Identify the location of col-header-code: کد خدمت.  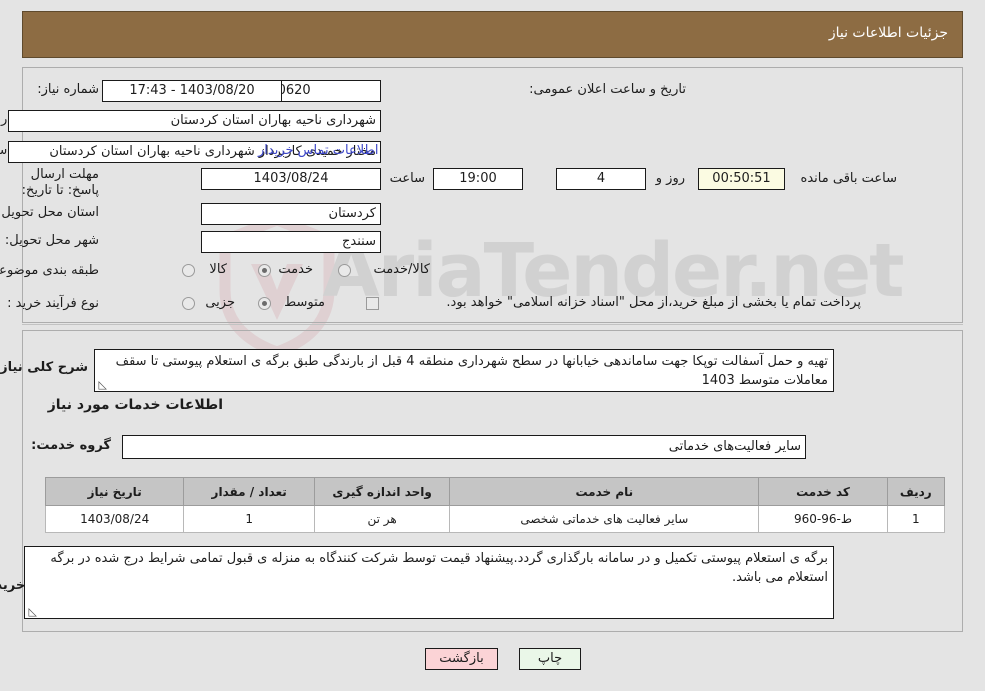
(823, 491).